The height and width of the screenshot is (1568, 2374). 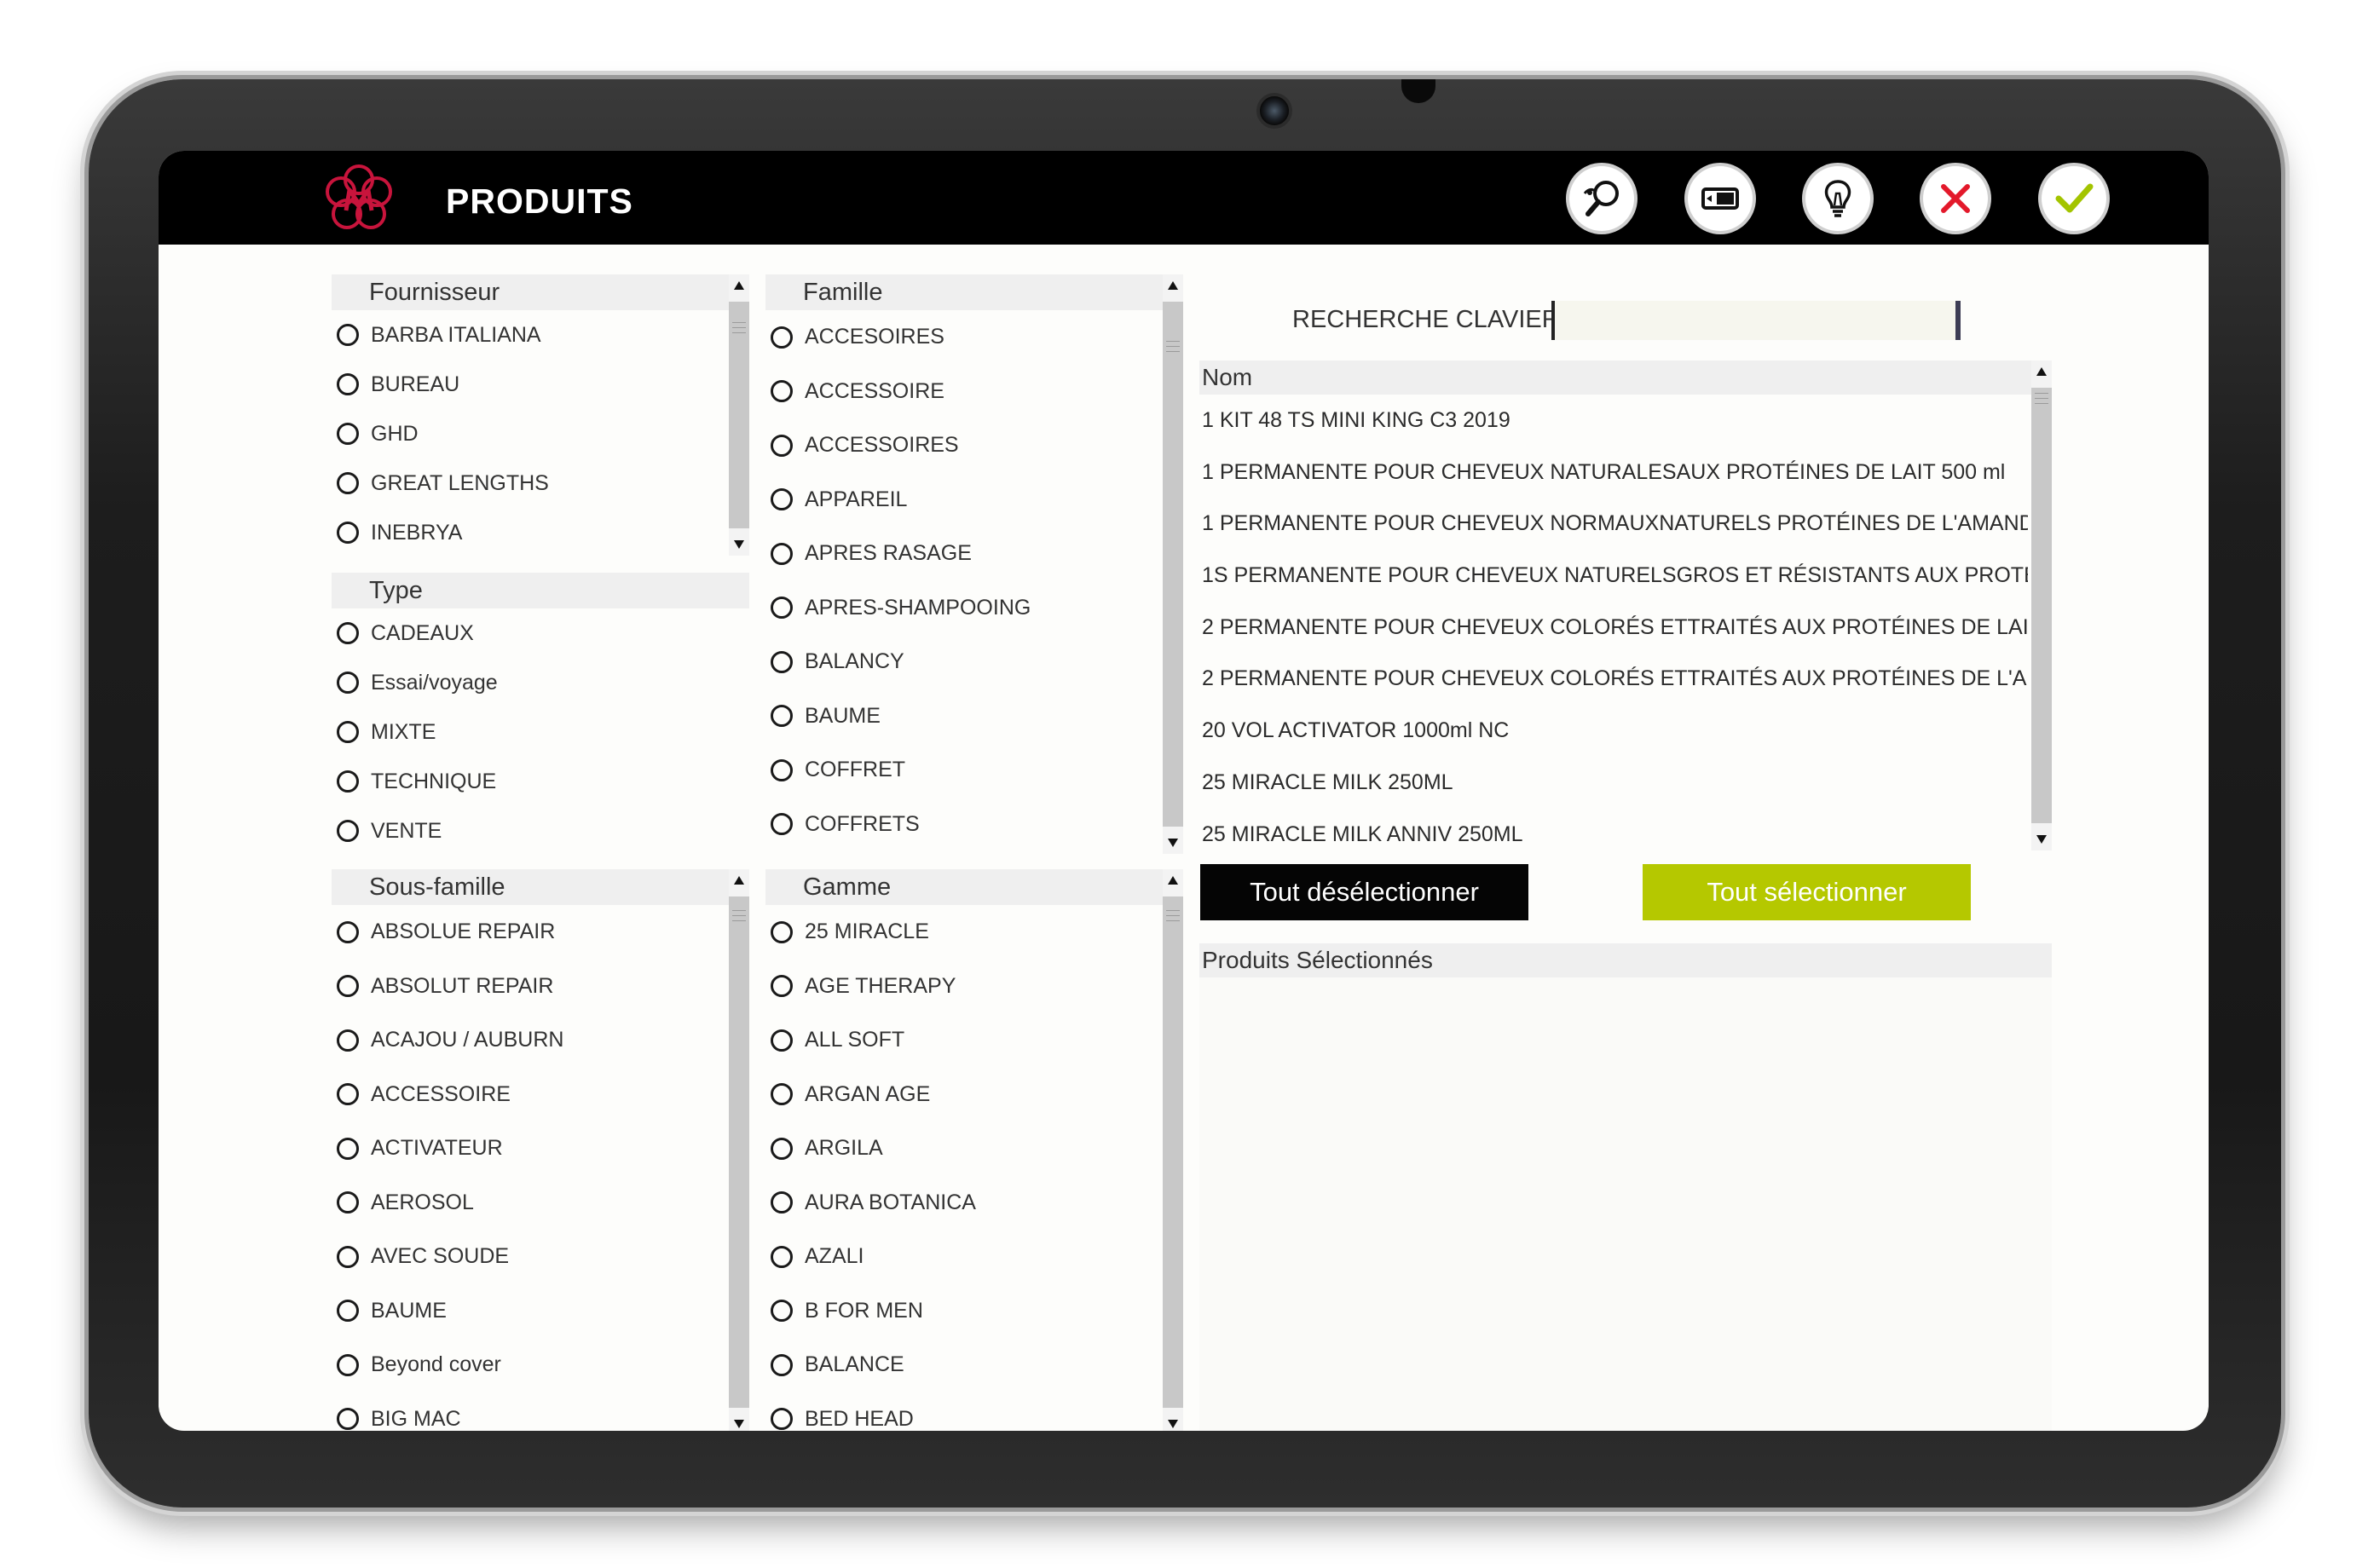 What do you see at coordinates (1955, 198) in the screenshot?
I see `cancel-button` at bounding box center [1955, 198].